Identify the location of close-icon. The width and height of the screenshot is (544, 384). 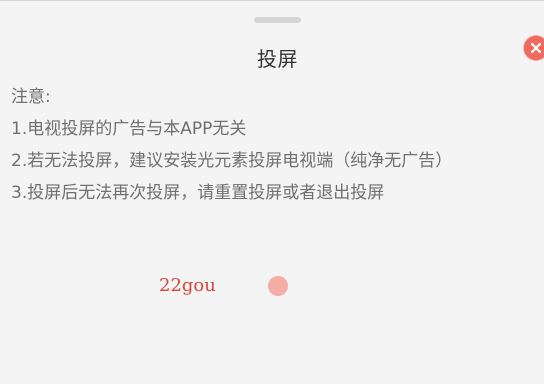
(536, 48).